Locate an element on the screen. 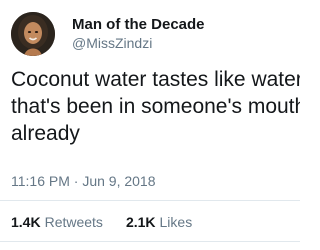 This screenshot has height=250, width=320. retweets-label: Retweets is located at coordinates (73, 222).